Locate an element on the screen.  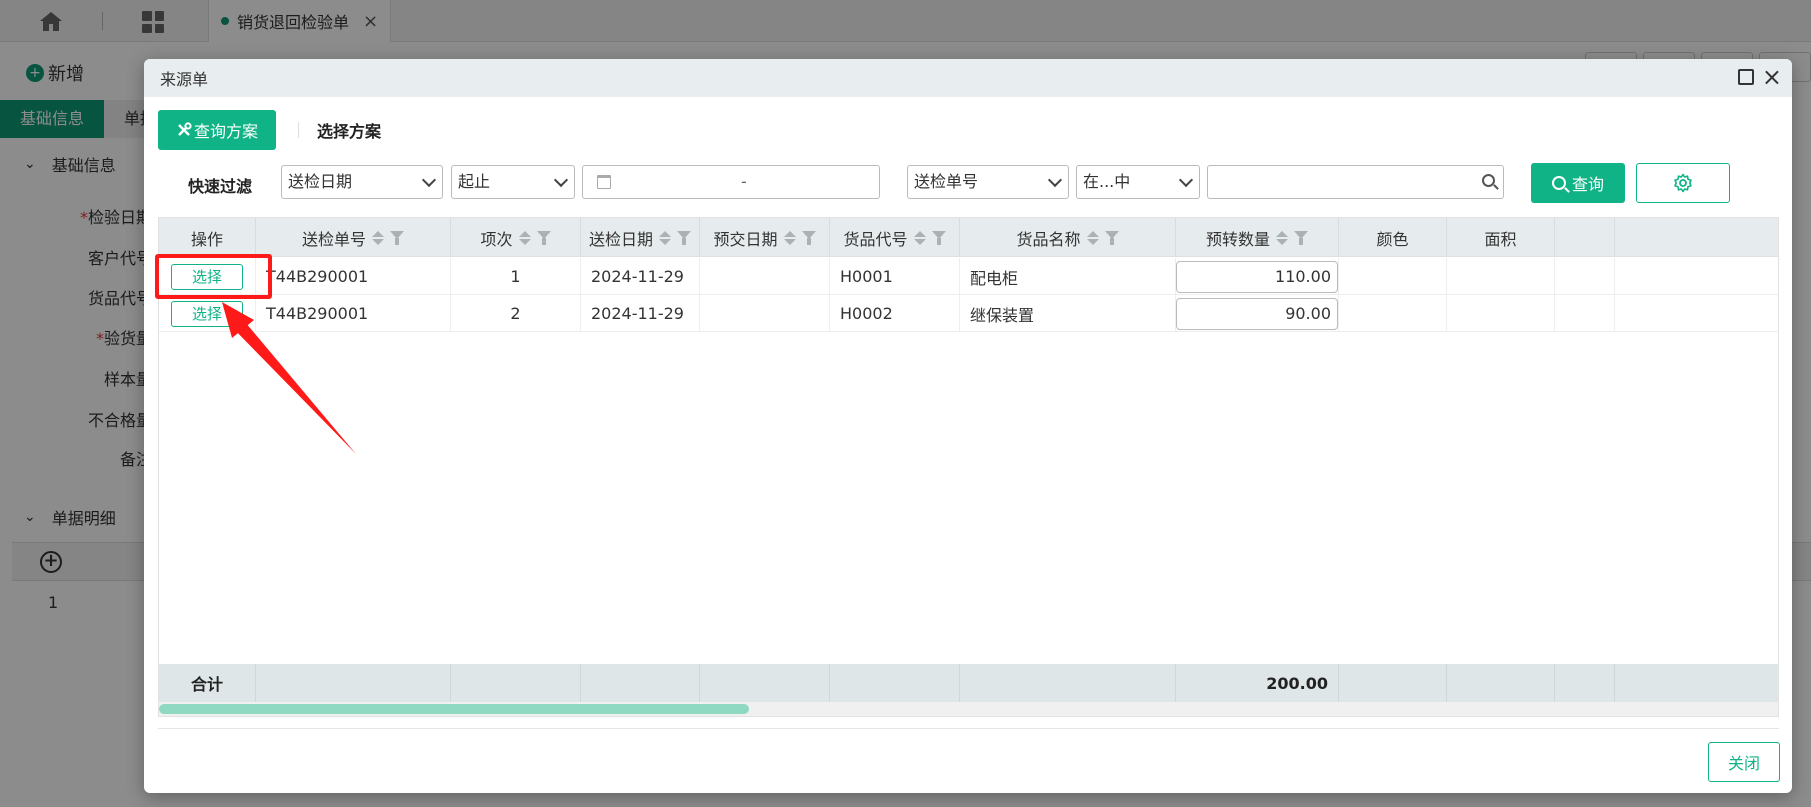
col-header-due-date: 预交日期 is located at coordinates (765, 237).